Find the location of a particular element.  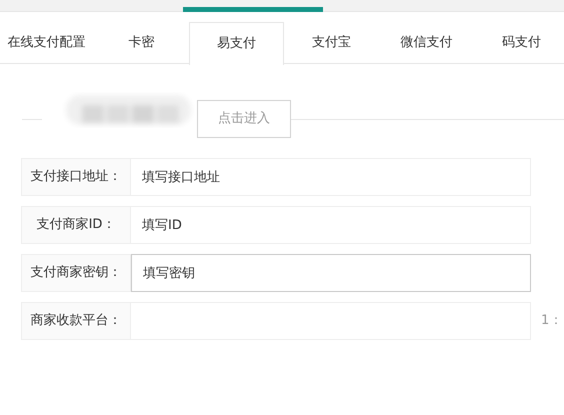

input-field: 填写ID is located at coordinates (331, 225).